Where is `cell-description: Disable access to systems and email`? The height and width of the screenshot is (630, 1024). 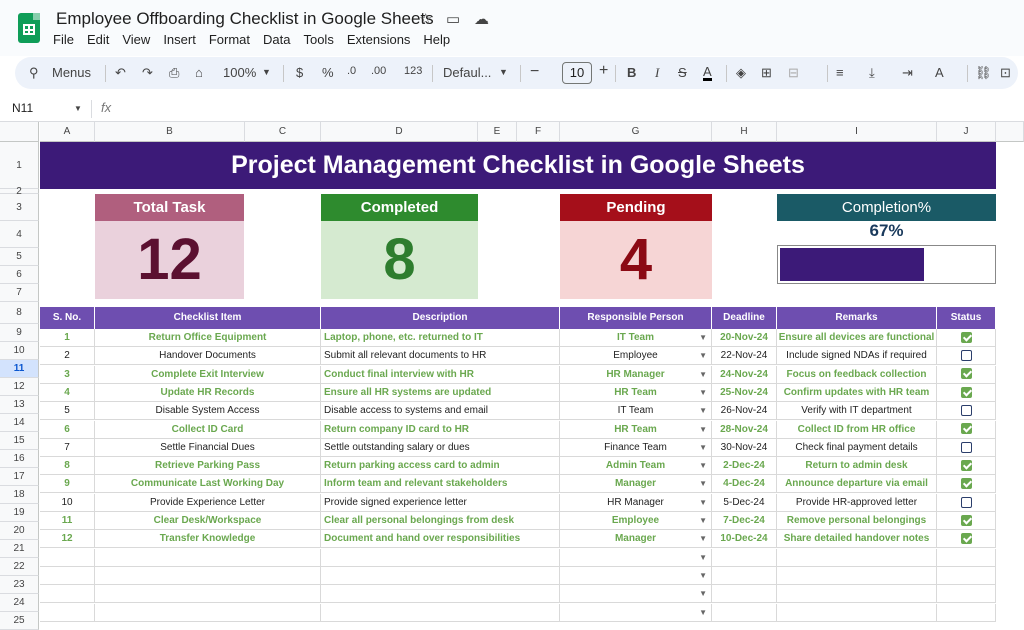 cell-description: Disable access to systems and email is located at coordinates (440, 411).